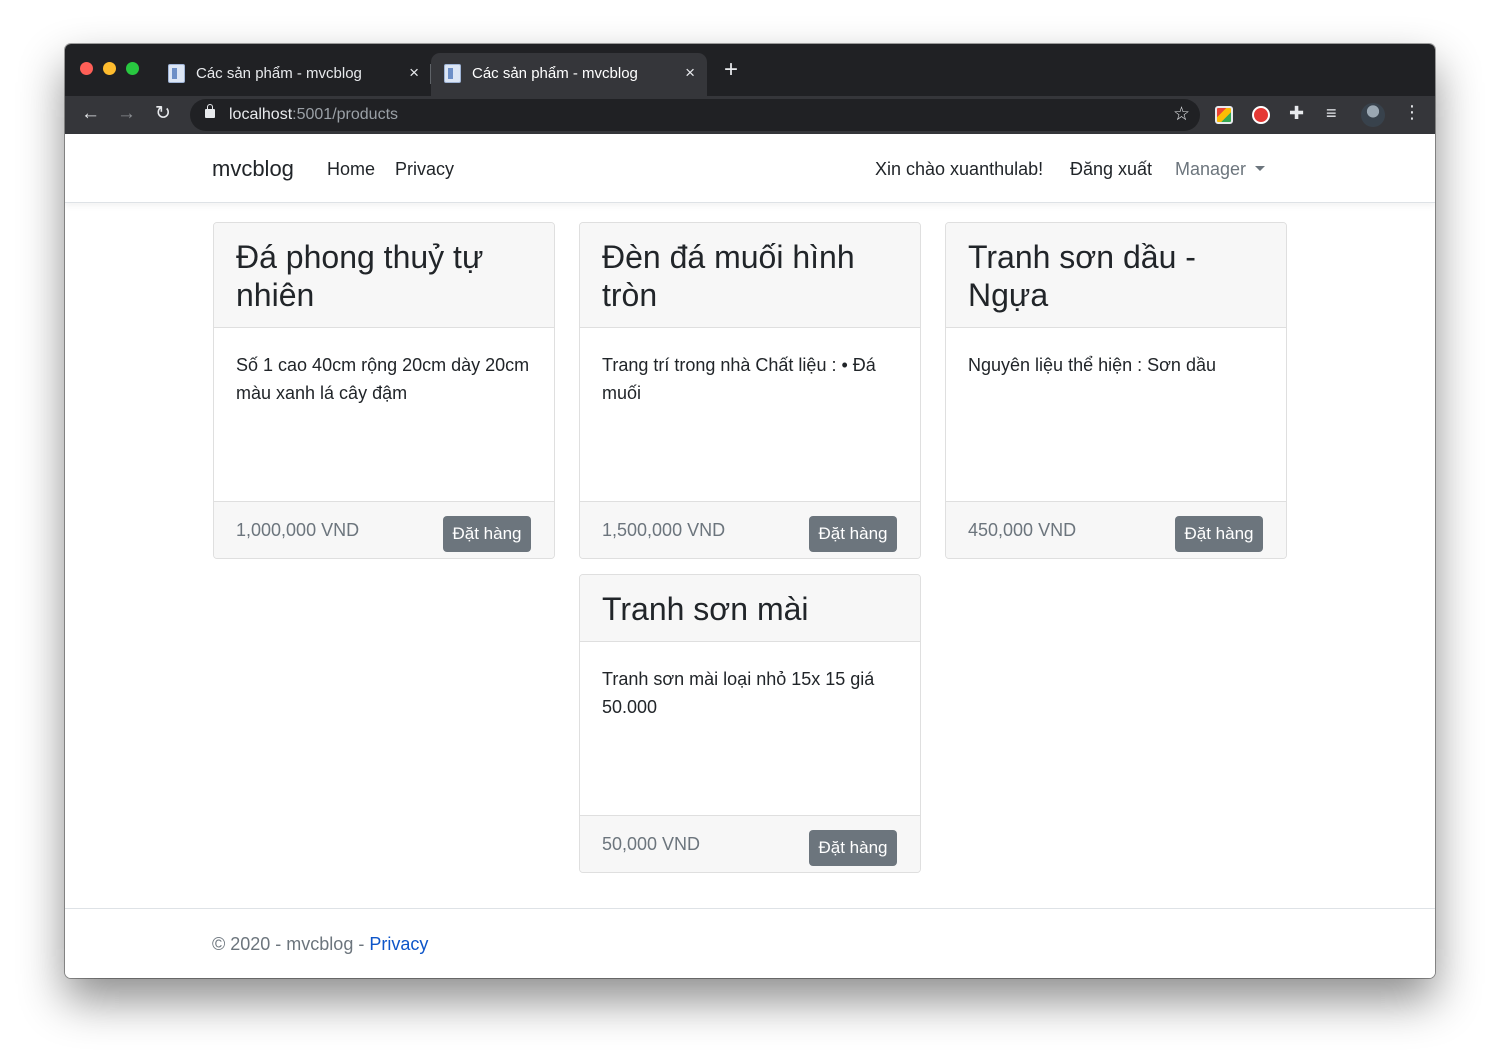  I want to click on product-description: Nguyên liệu thể hiện : Sơn dầu, so click(1092, 365).